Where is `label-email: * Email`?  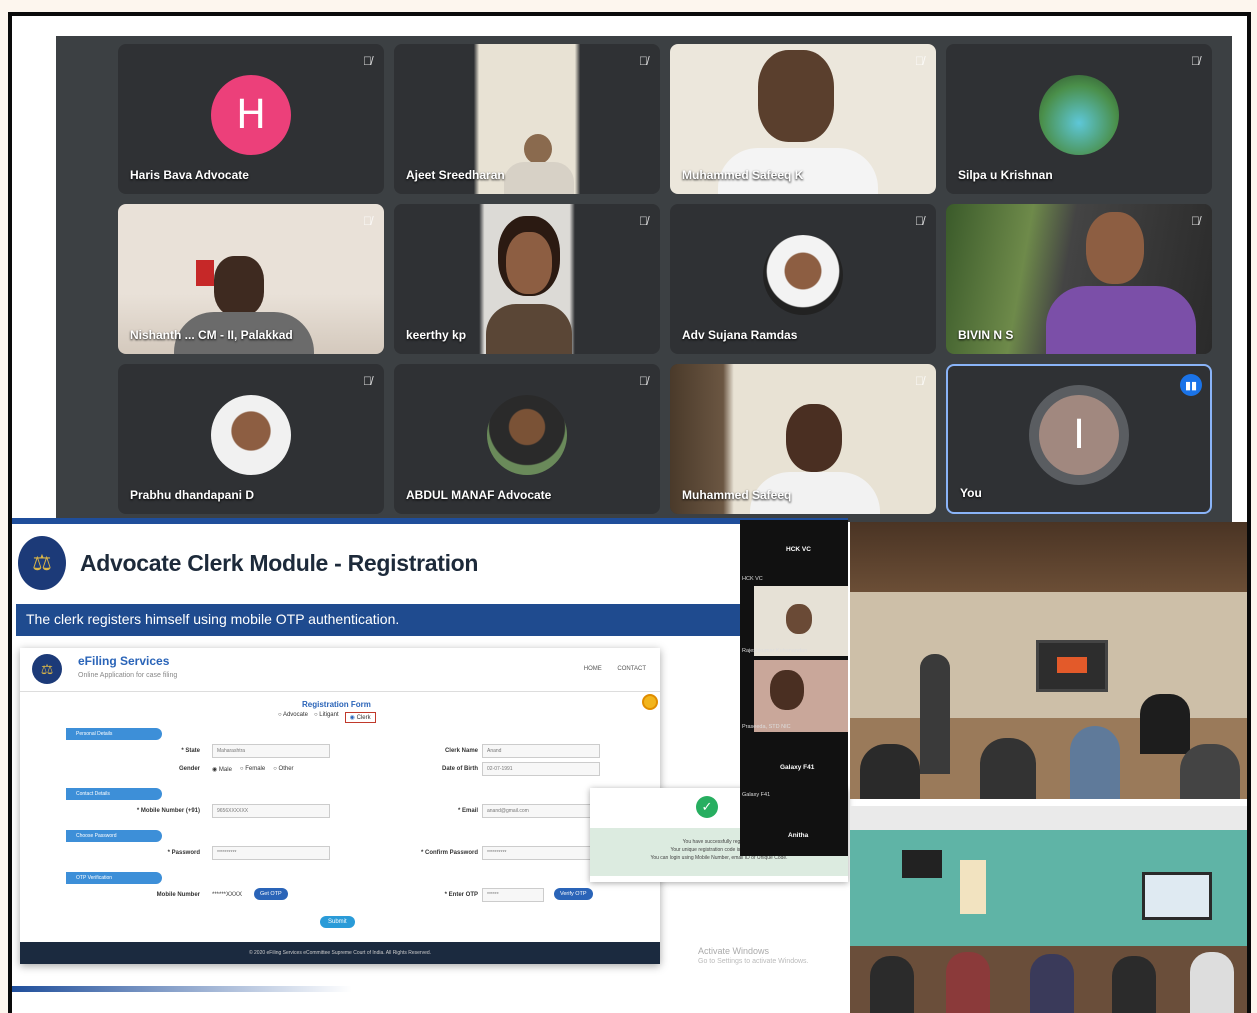
label-email: * Email is located at coordinates (467, 811).